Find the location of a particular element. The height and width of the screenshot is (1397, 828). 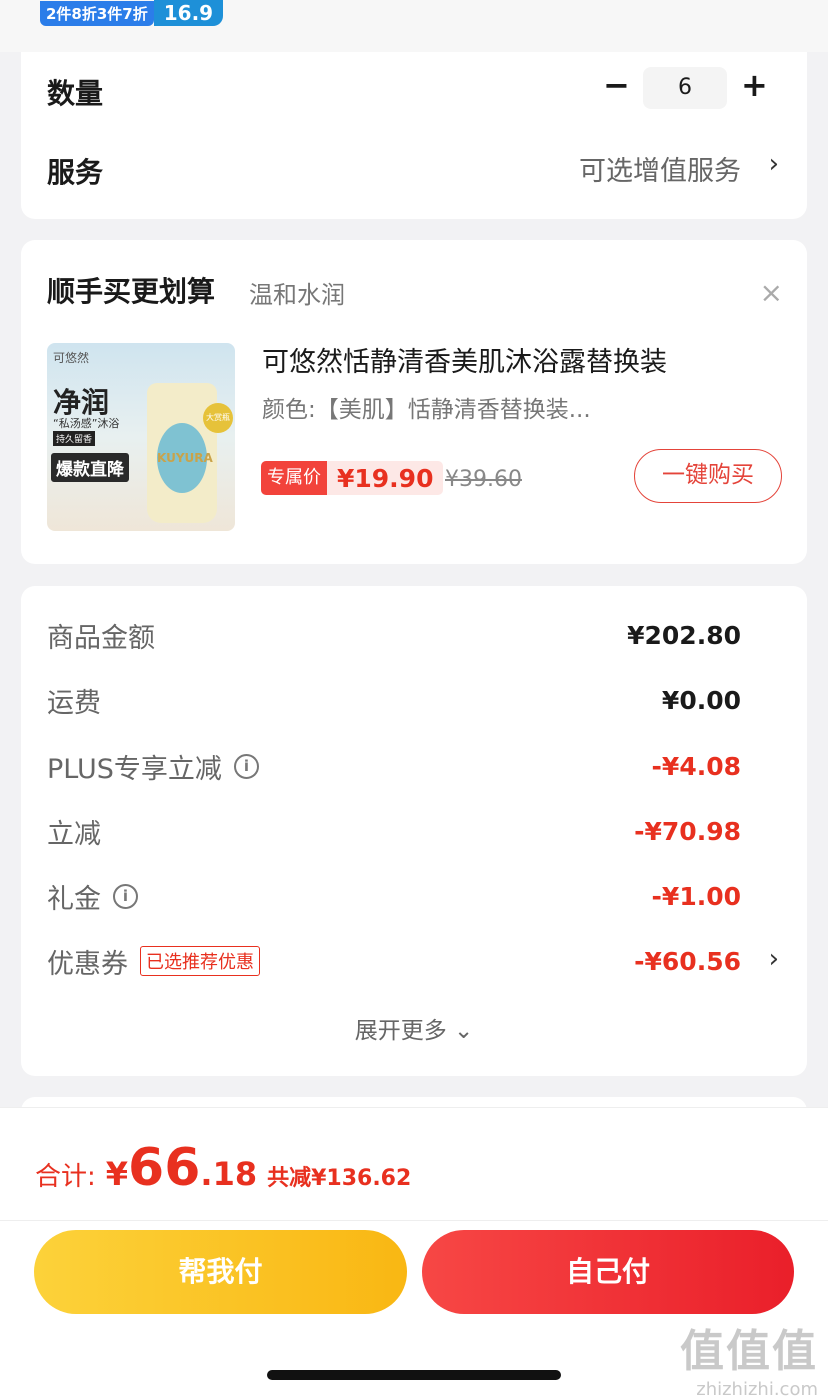

quantity-service-card: 数量 − 6 + 服务 可选增值服务 › is located at coordinates (414, 135).